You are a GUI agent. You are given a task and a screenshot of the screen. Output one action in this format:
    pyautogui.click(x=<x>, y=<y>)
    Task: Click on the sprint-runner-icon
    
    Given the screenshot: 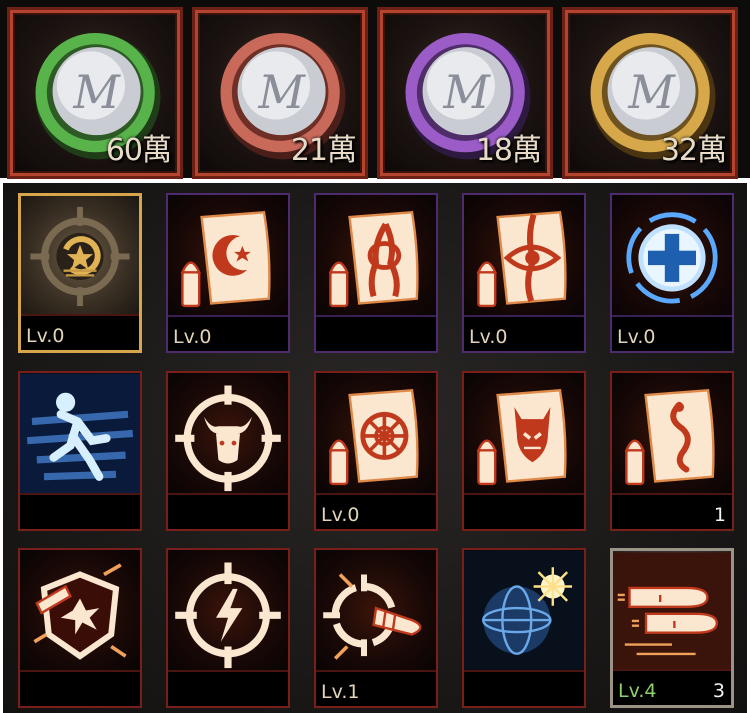 What is the action you would take?
    pyautogui.click(x=80, y=433)
    